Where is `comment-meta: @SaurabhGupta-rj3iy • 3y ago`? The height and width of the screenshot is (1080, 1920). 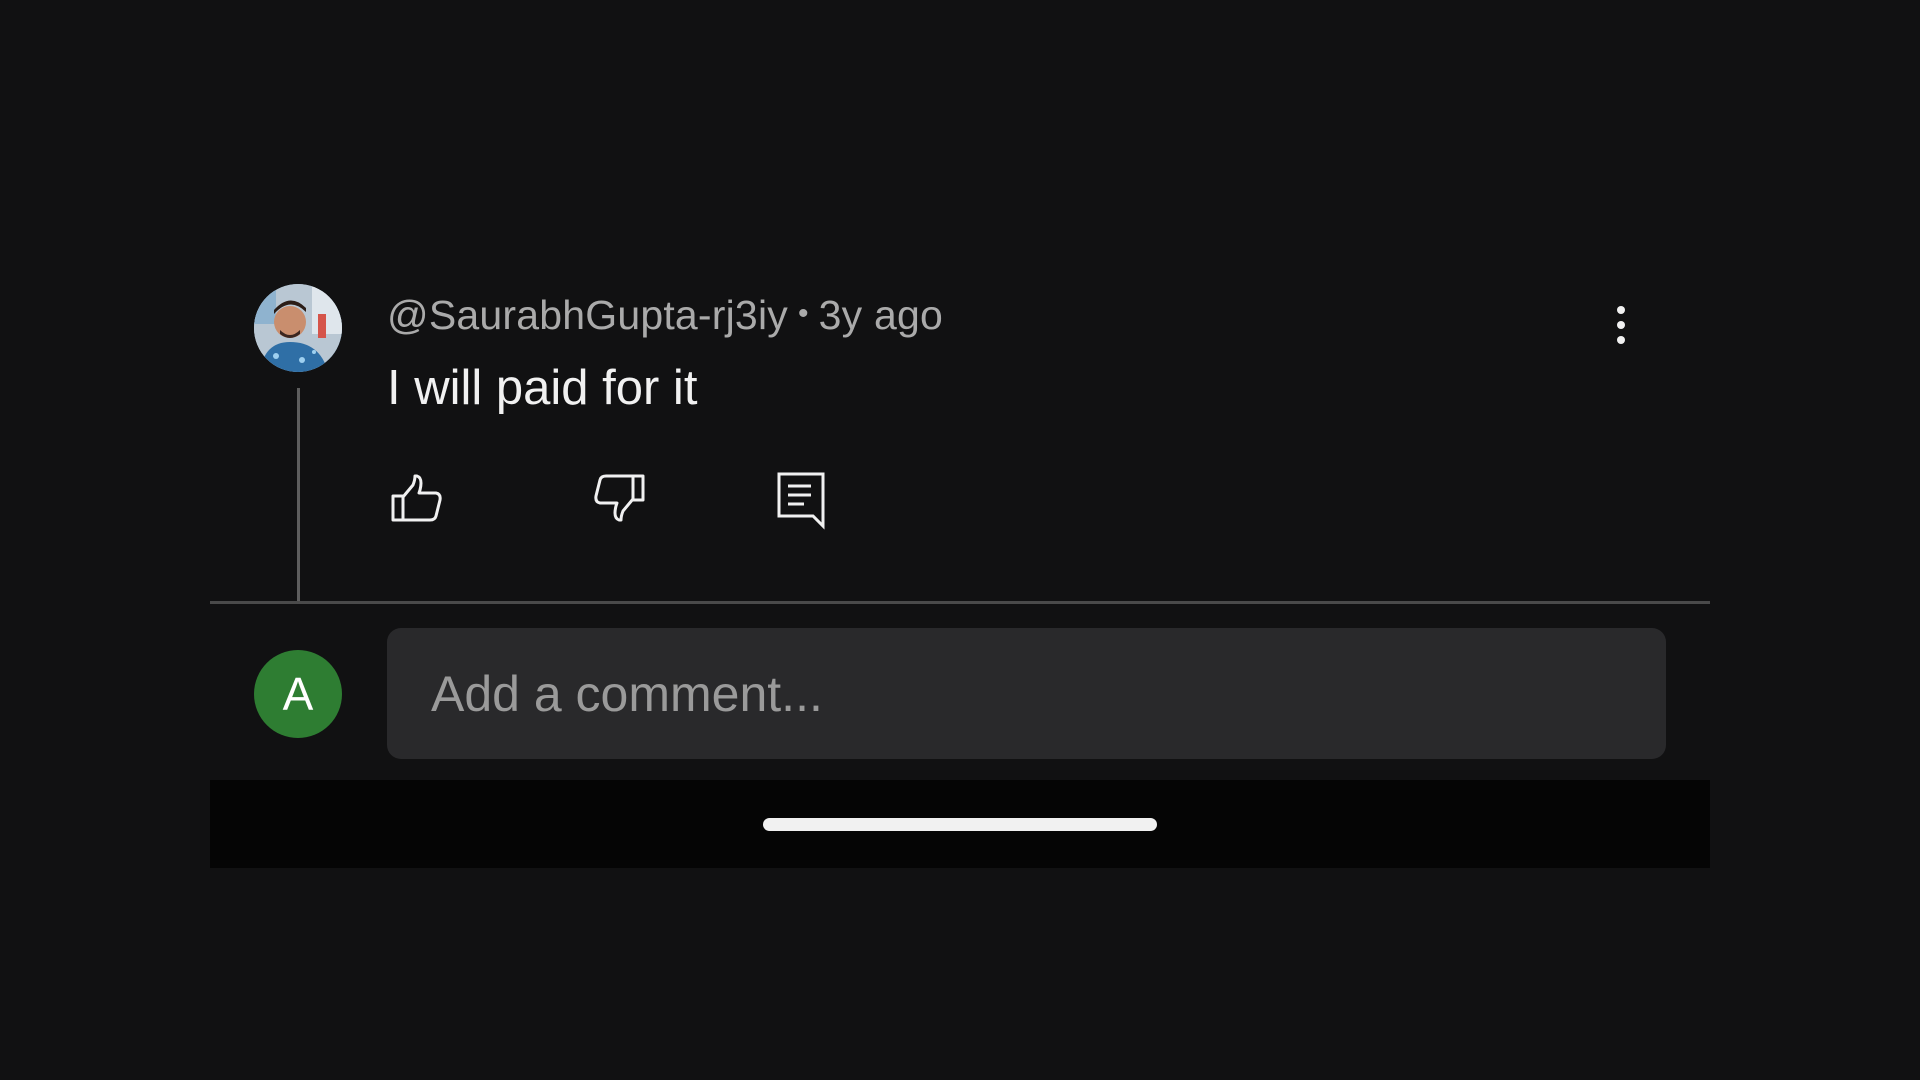 comment-meta: @SaurabhGupta-rj3iy • 3y ago is located at coordinates (665, 315).